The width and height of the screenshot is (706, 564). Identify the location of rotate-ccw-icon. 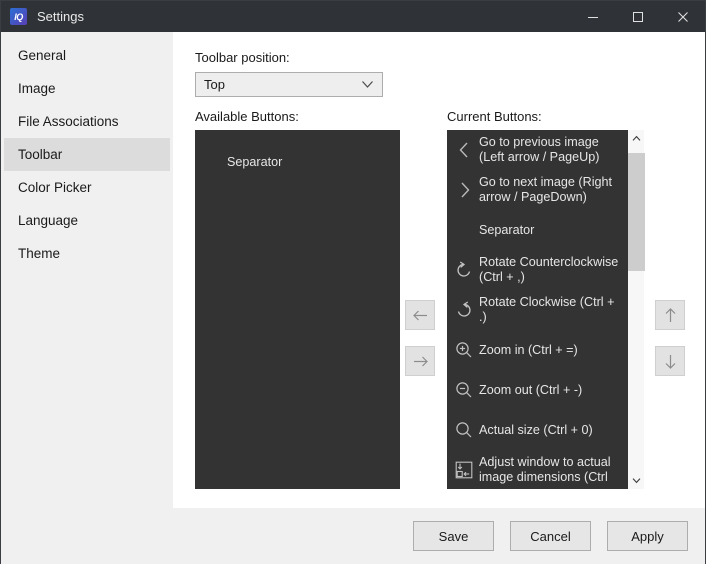
(464, 270).